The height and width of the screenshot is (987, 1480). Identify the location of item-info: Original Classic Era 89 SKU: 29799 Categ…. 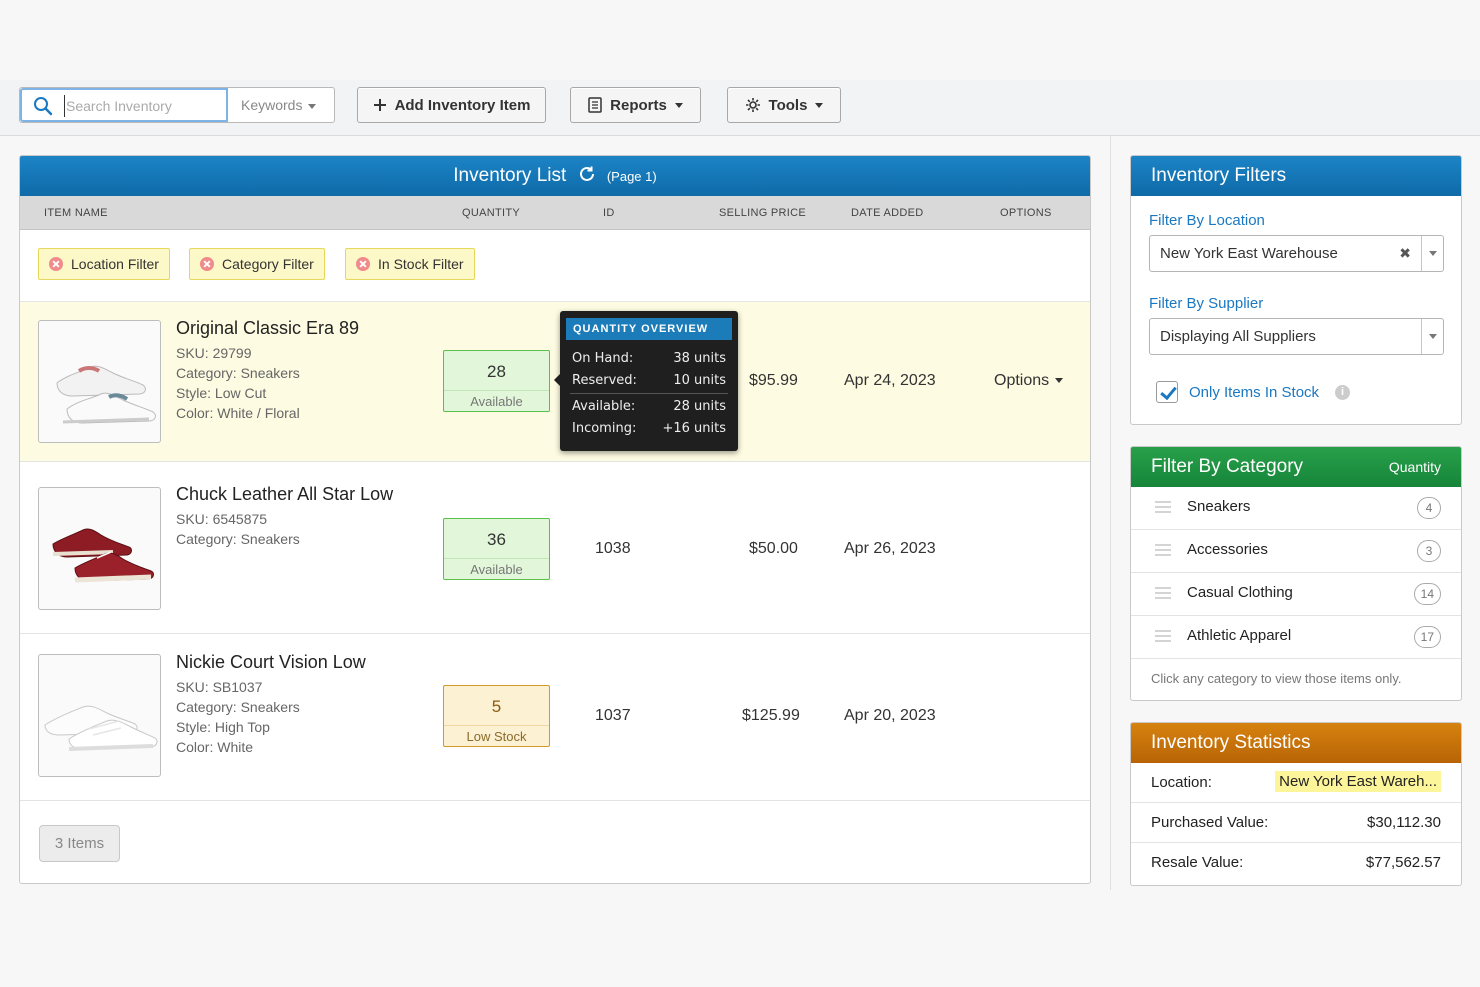
(267, 370).